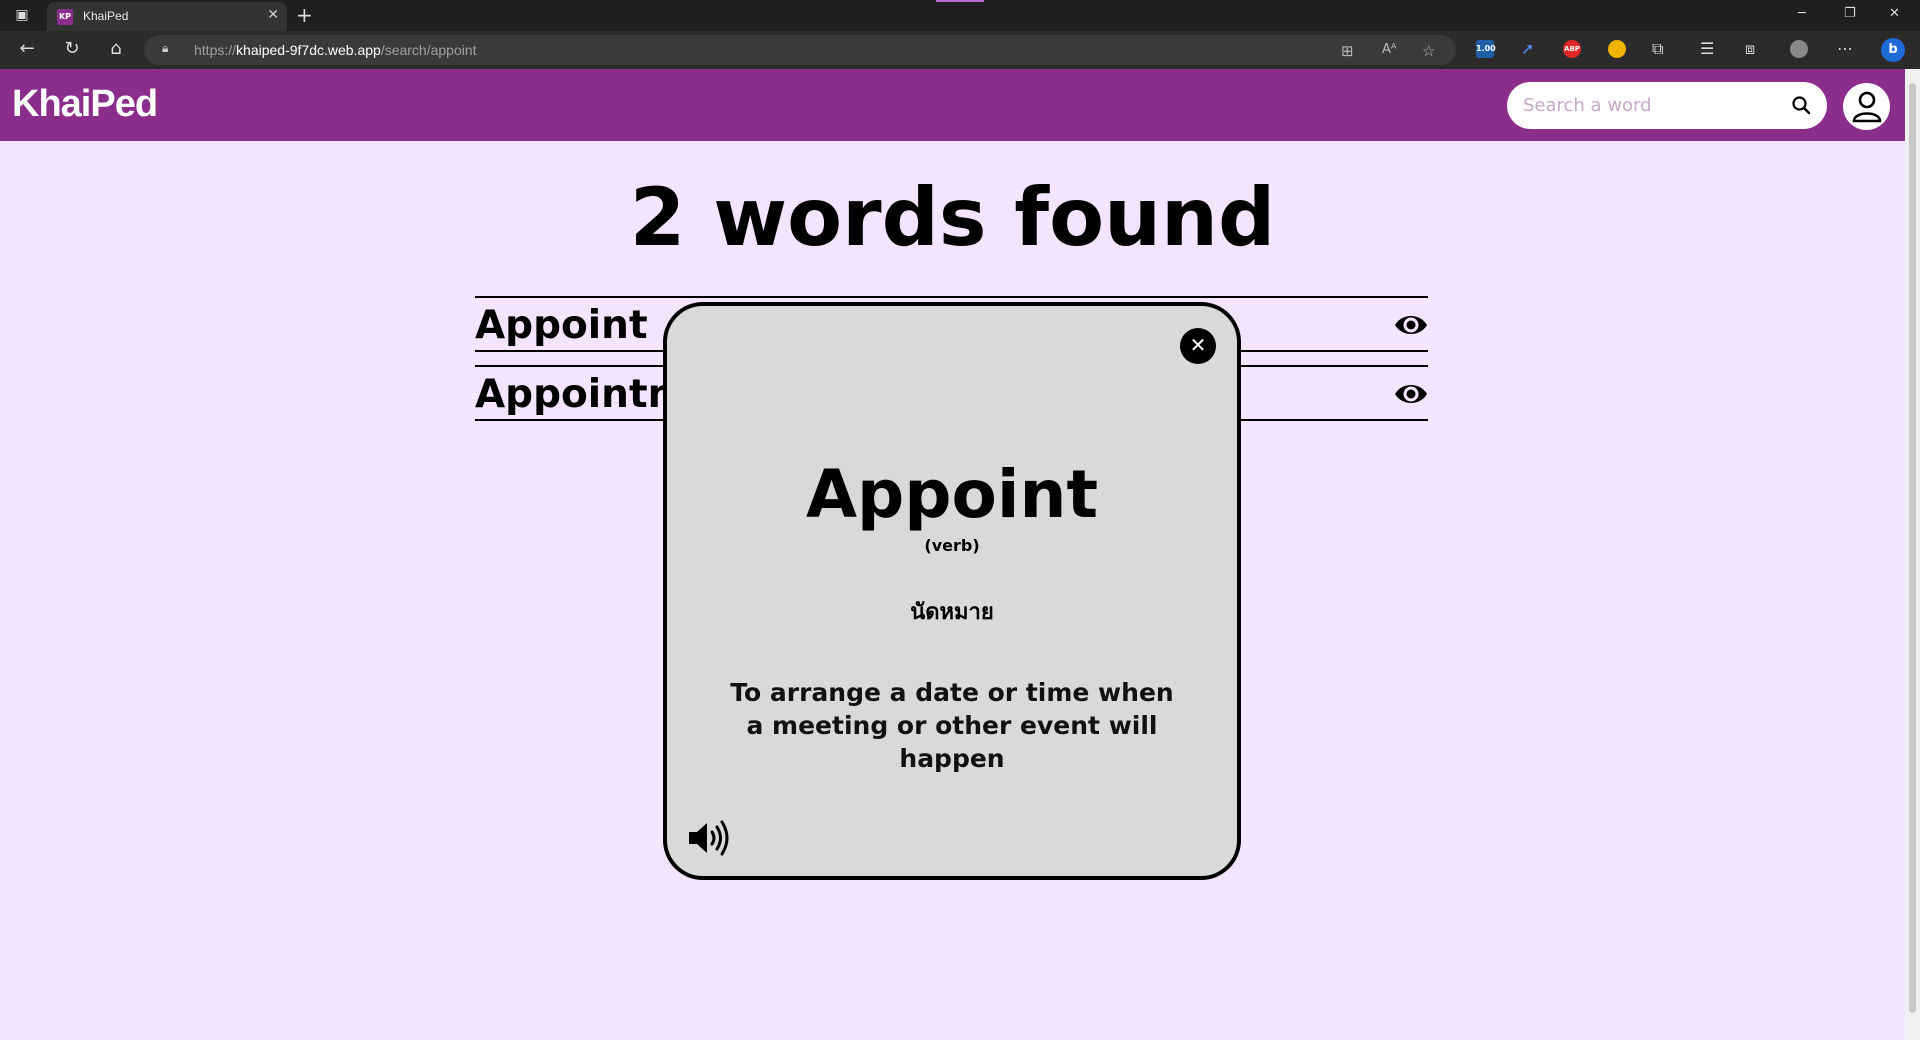 The width and height of the screenshot is (1920, 1040). I want to click on collections-icon: ⧈, so click(1750, 49).